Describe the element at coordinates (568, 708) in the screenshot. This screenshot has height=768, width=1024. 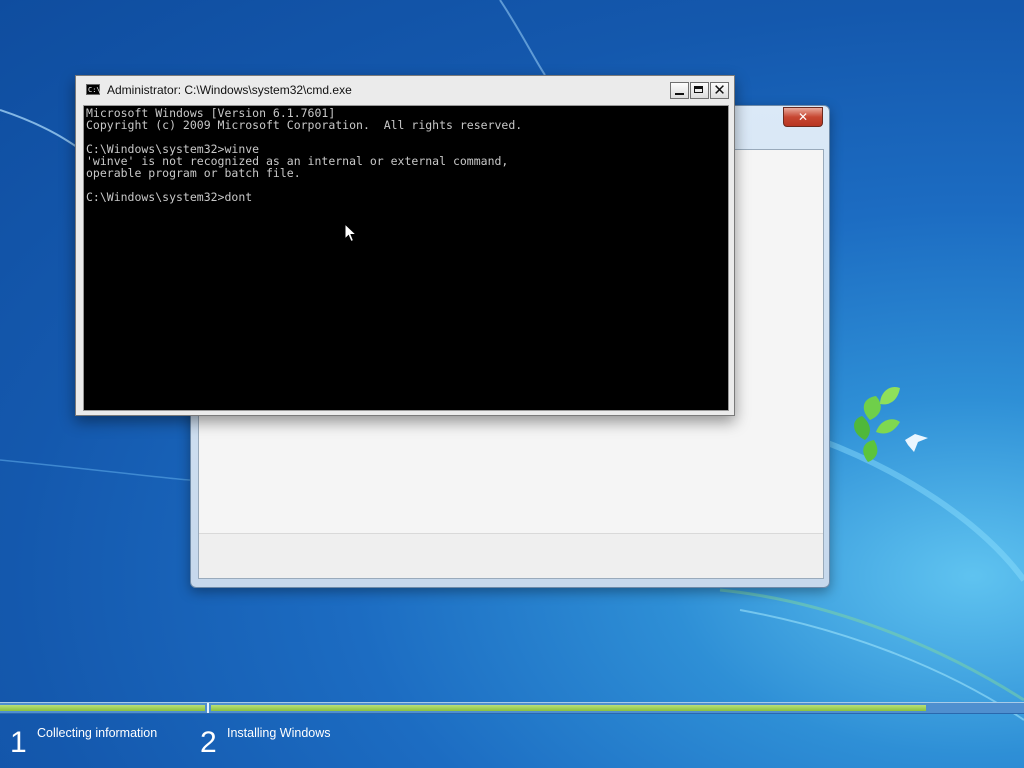
I see `progress-step-2-fill` at that location.